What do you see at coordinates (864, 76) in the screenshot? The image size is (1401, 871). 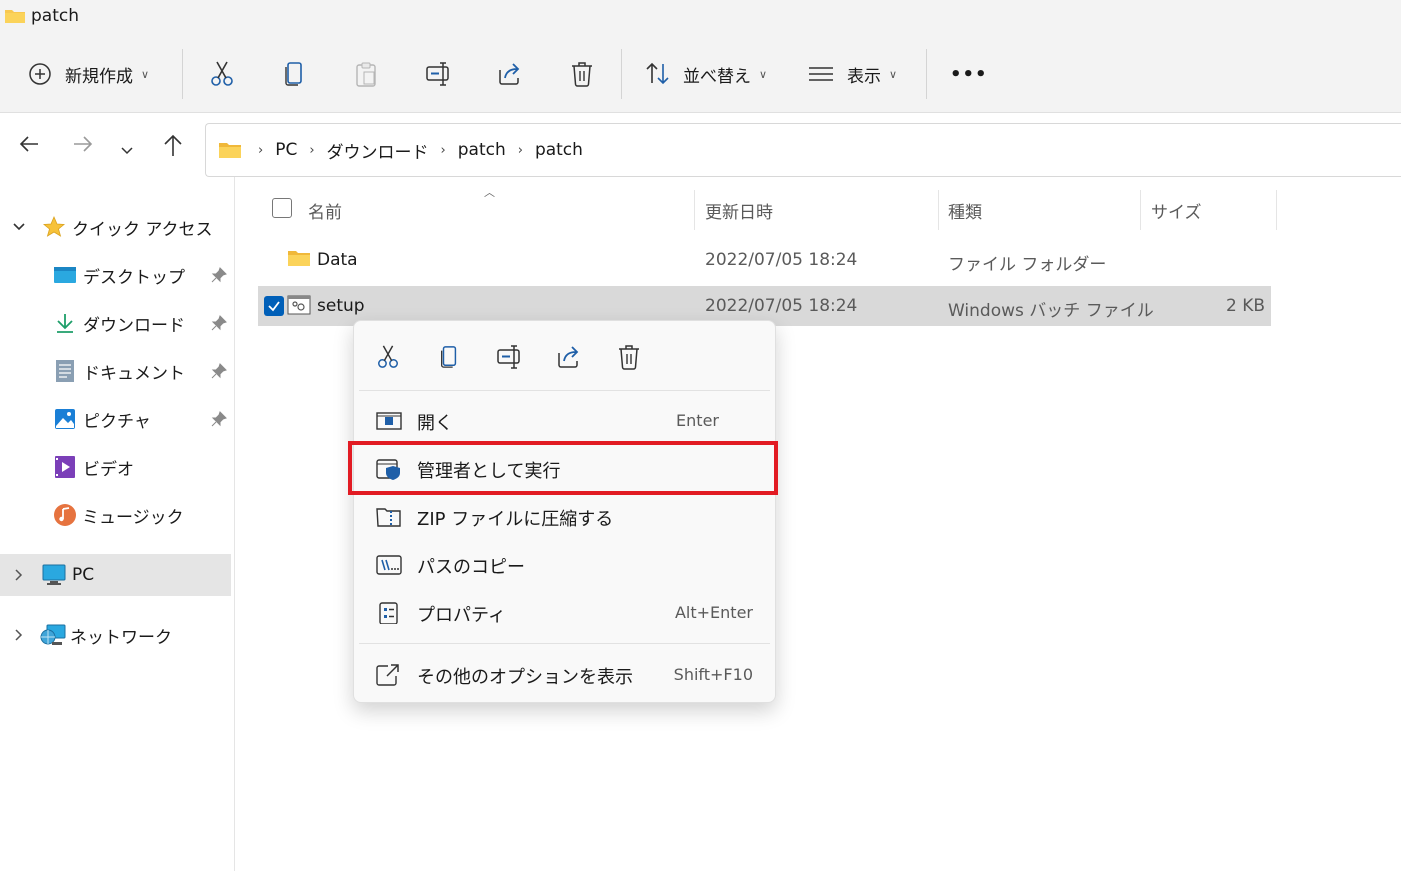 I see `view-button-label: 表示` at bounding box center [864, 76].